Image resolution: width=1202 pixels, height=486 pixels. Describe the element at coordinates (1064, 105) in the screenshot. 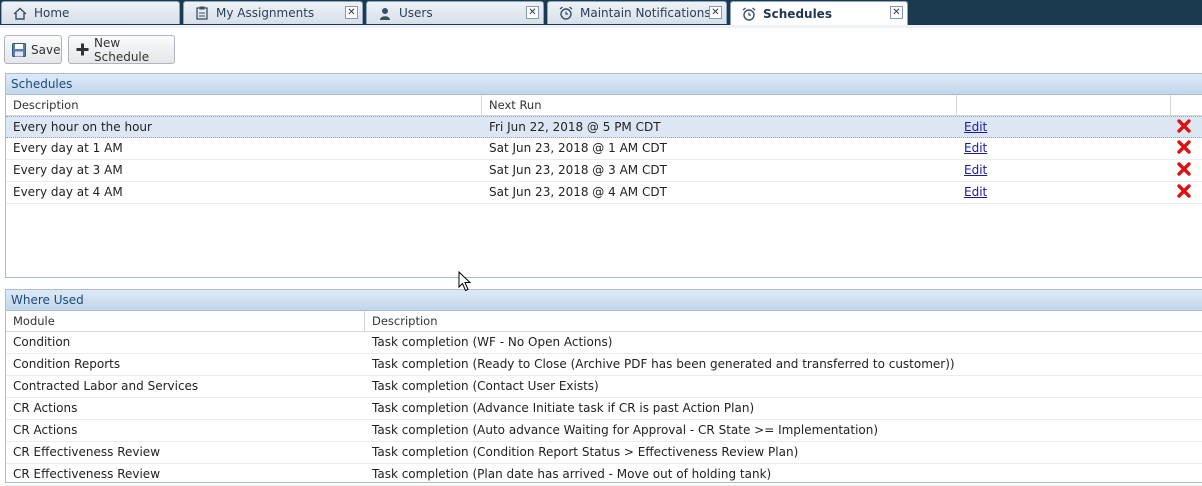

I see `column-header-edit` at that location.